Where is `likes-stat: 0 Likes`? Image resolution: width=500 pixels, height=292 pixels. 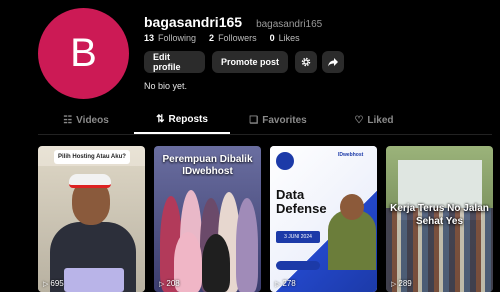
likes-stat: 0 Likes is located at coordinates (285, 38).